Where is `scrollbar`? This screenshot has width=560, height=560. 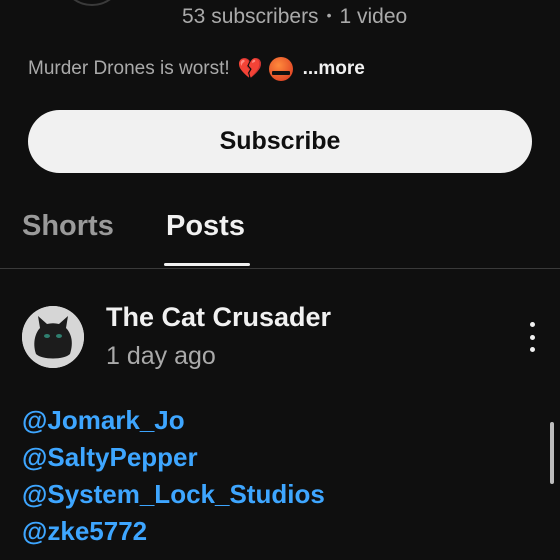
scrollbar is located at coordinates (552, 453).